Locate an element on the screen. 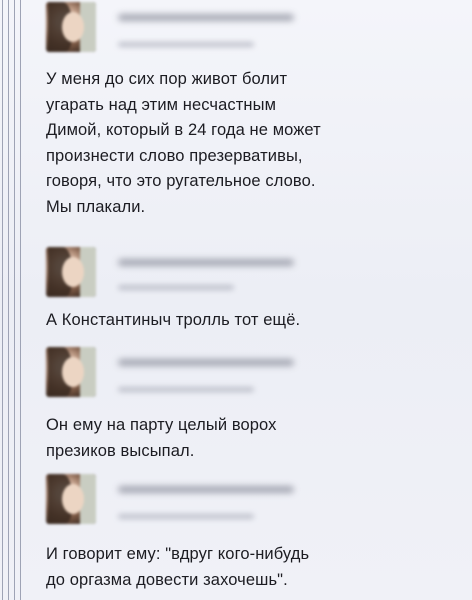  thread-indent-lines is located at coordinates (15, 300).